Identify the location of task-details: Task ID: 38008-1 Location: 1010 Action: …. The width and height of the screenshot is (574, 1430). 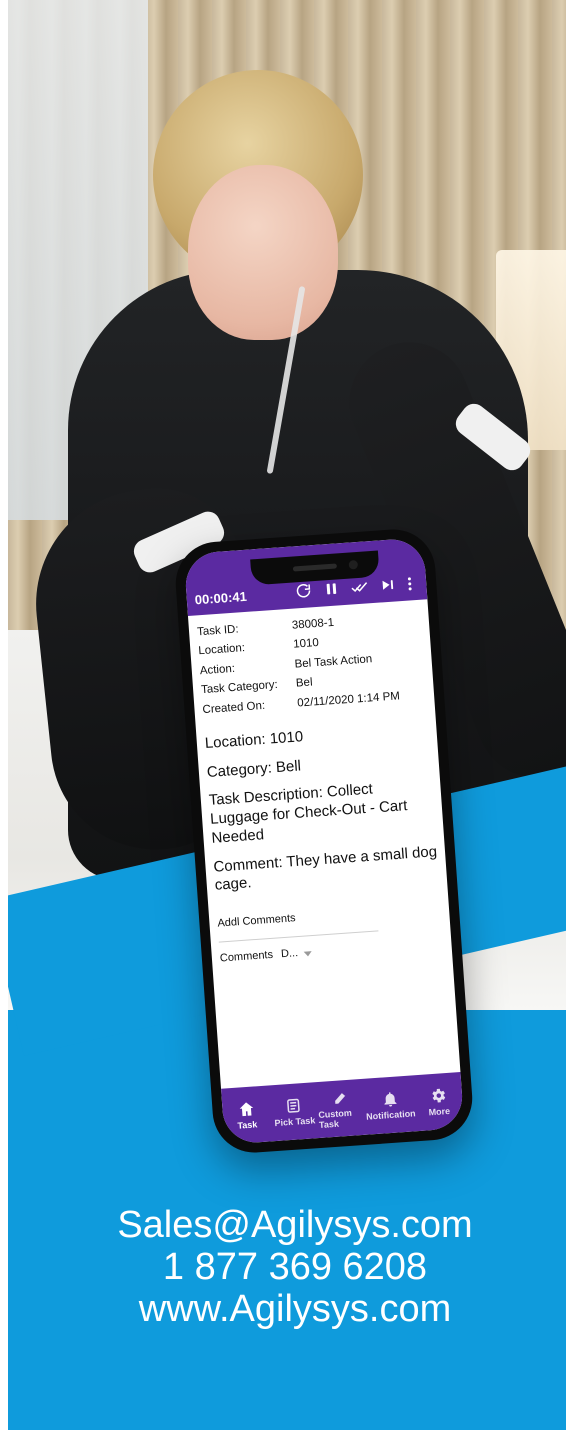
(321, 787).